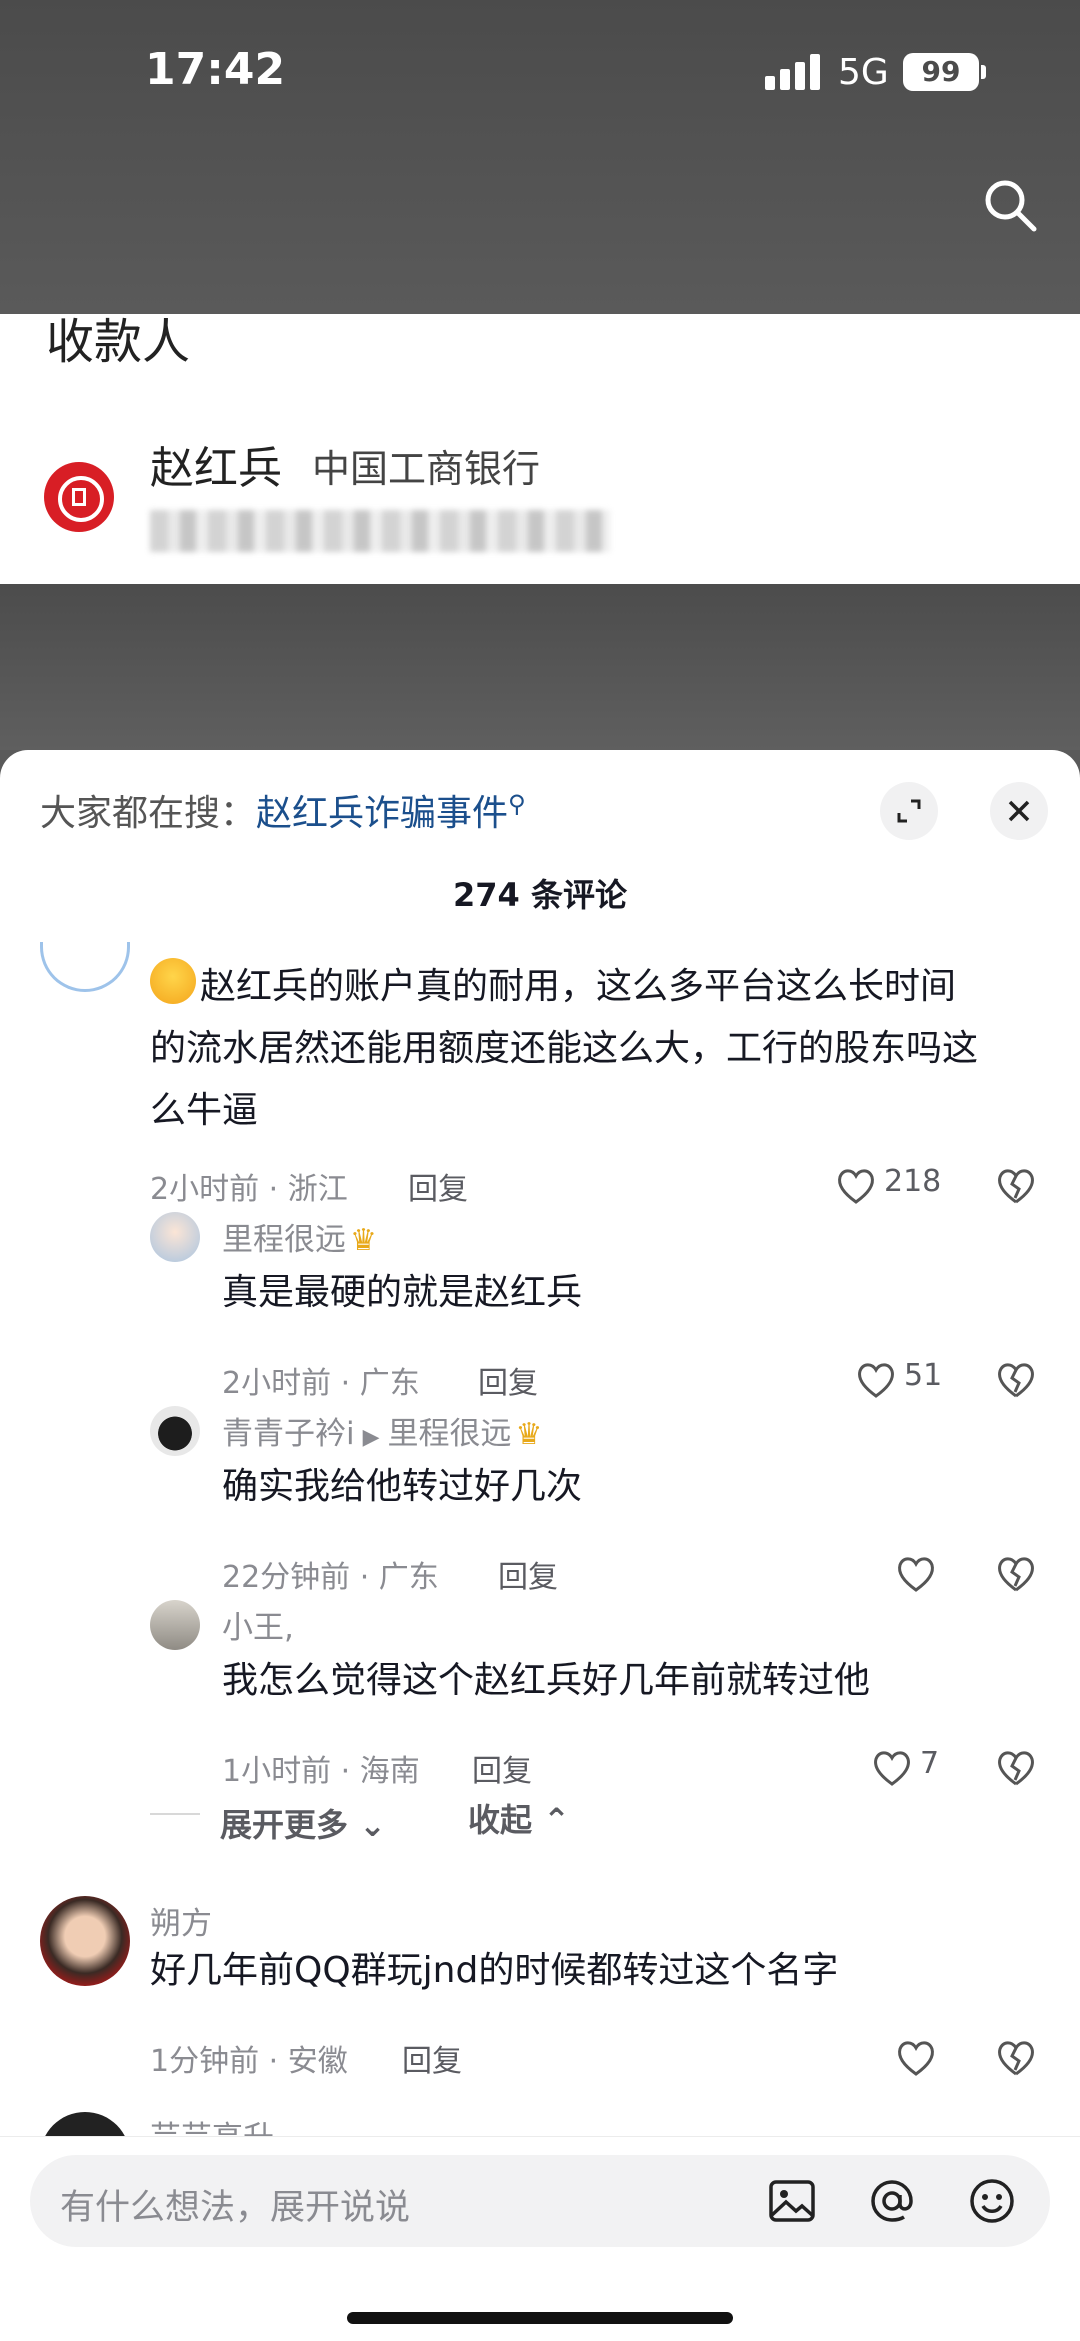  I want to click on comment-input-bar: 有什么想法，展开说说, so click(540, 2238).